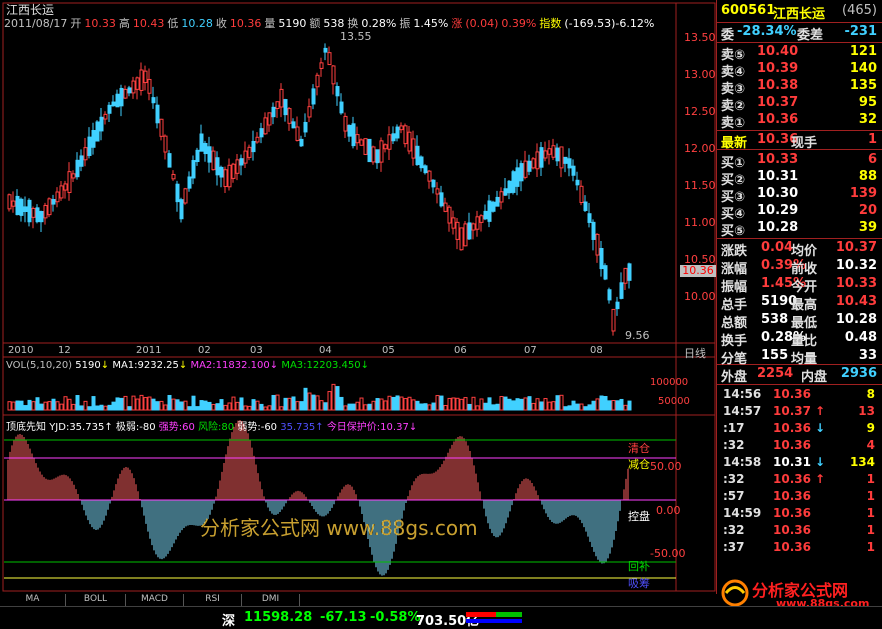  What do you see at coordinates (270, 23) in the screenshot?
I see `info-vol-label: 量` at bounding box center [270, 23].